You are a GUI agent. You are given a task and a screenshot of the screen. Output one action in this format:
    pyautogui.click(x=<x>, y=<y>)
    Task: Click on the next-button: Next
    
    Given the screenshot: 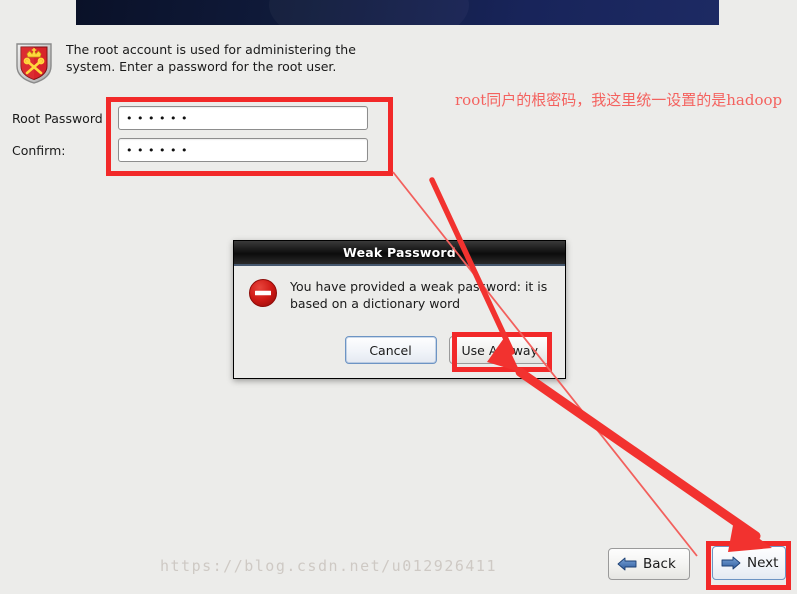 What is the action you would take?
    pyautogui.click(x=749, y=563)
    